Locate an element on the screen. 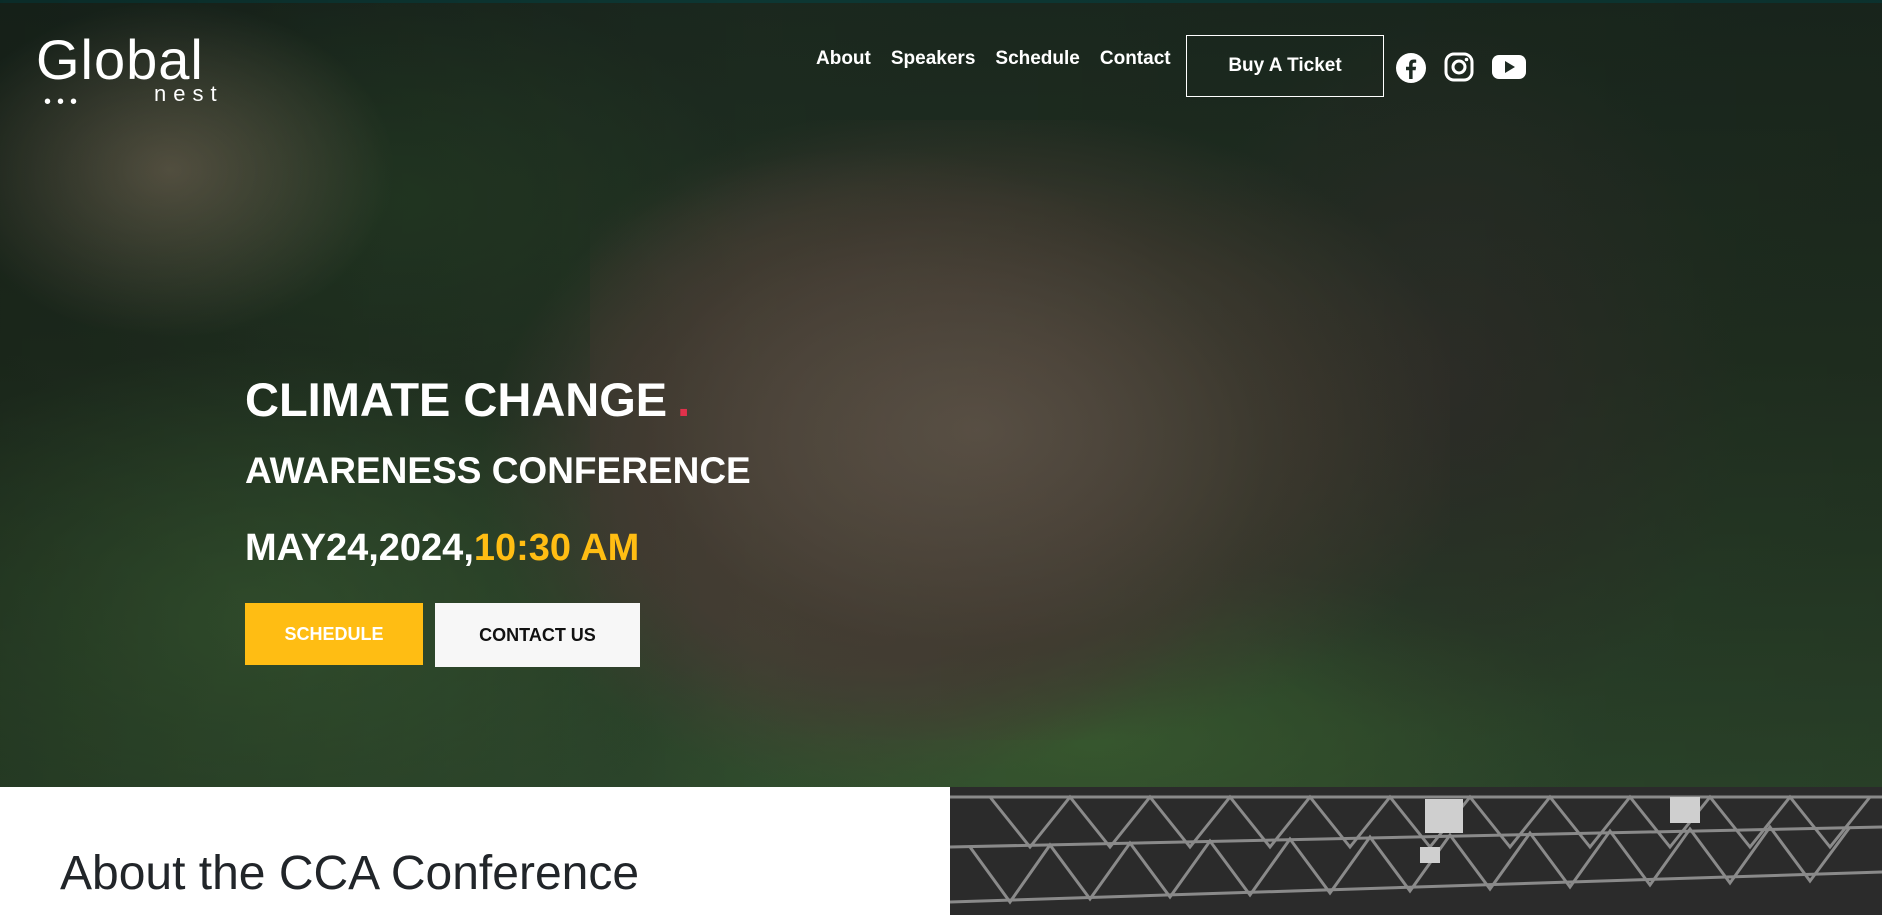 This screenshot has width=1882, height=915. instagram-icon is located at coordinates (1459, 69).